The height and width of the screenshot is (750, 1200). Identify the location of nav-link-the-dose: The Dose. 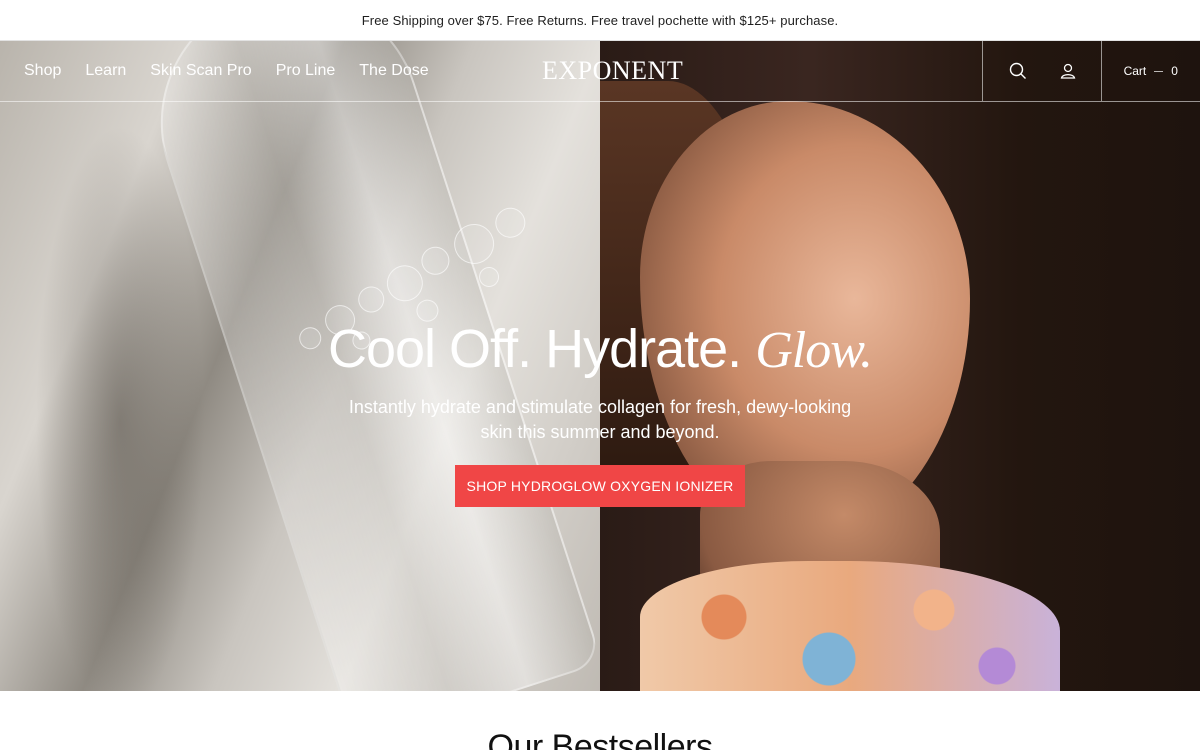
(393, 71).